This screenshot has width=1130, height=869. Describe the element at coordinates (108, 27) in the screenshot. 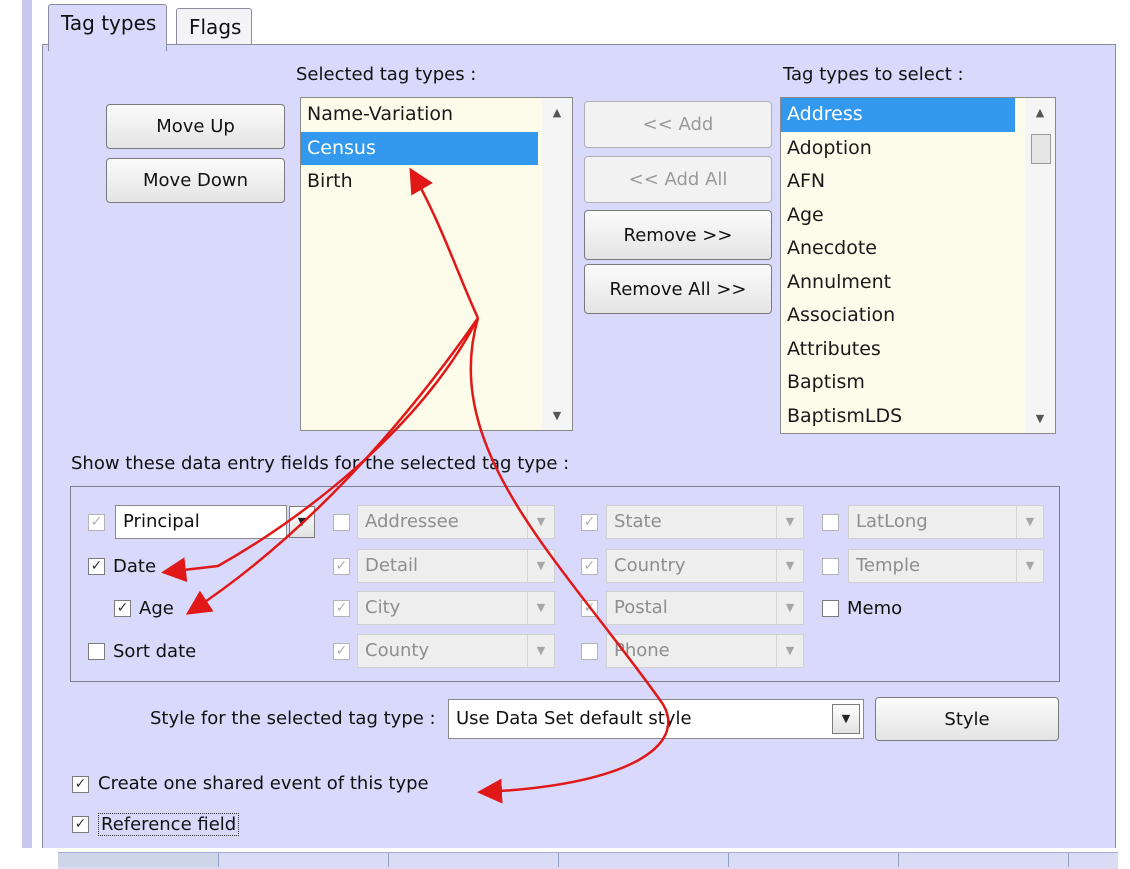

I see `tab-tag-types: Tag types` at that location.